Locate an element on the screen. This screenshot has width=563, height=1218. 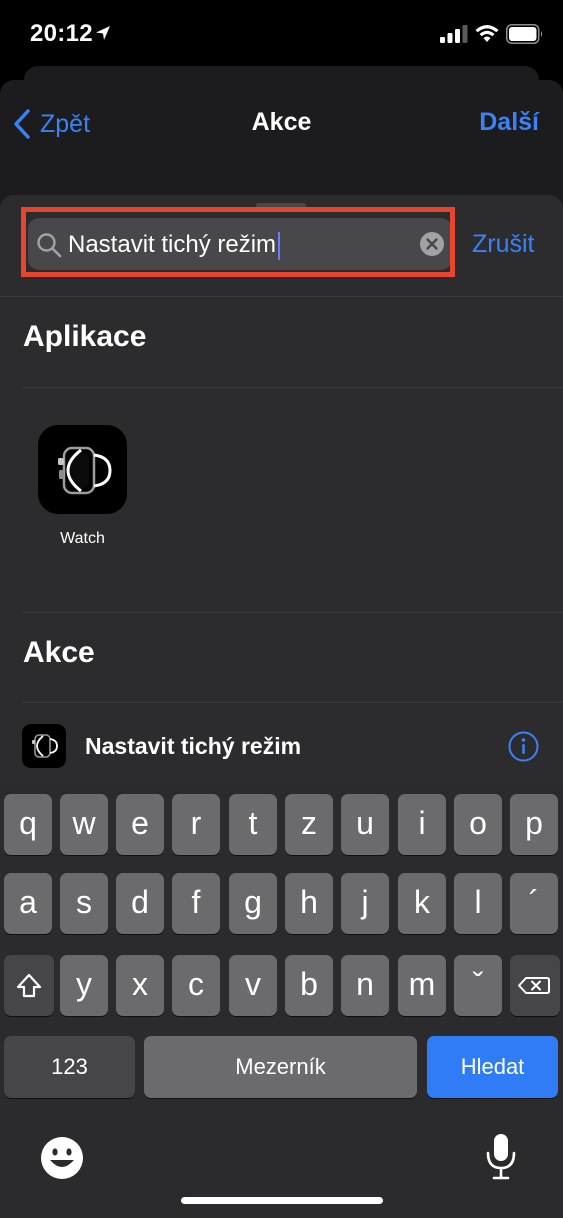
next-button: Další is located at coordinates (509, 122).